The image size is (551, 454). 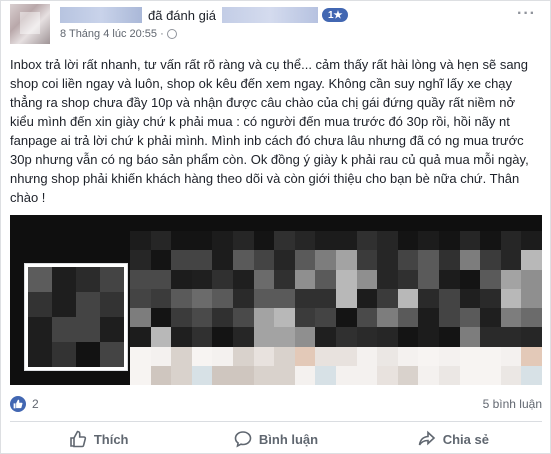 What do you see at coordinates (276, 404) in the screenshot?
I see `post-stats: 2 5 bình luận` at bounding box center [276, 404].